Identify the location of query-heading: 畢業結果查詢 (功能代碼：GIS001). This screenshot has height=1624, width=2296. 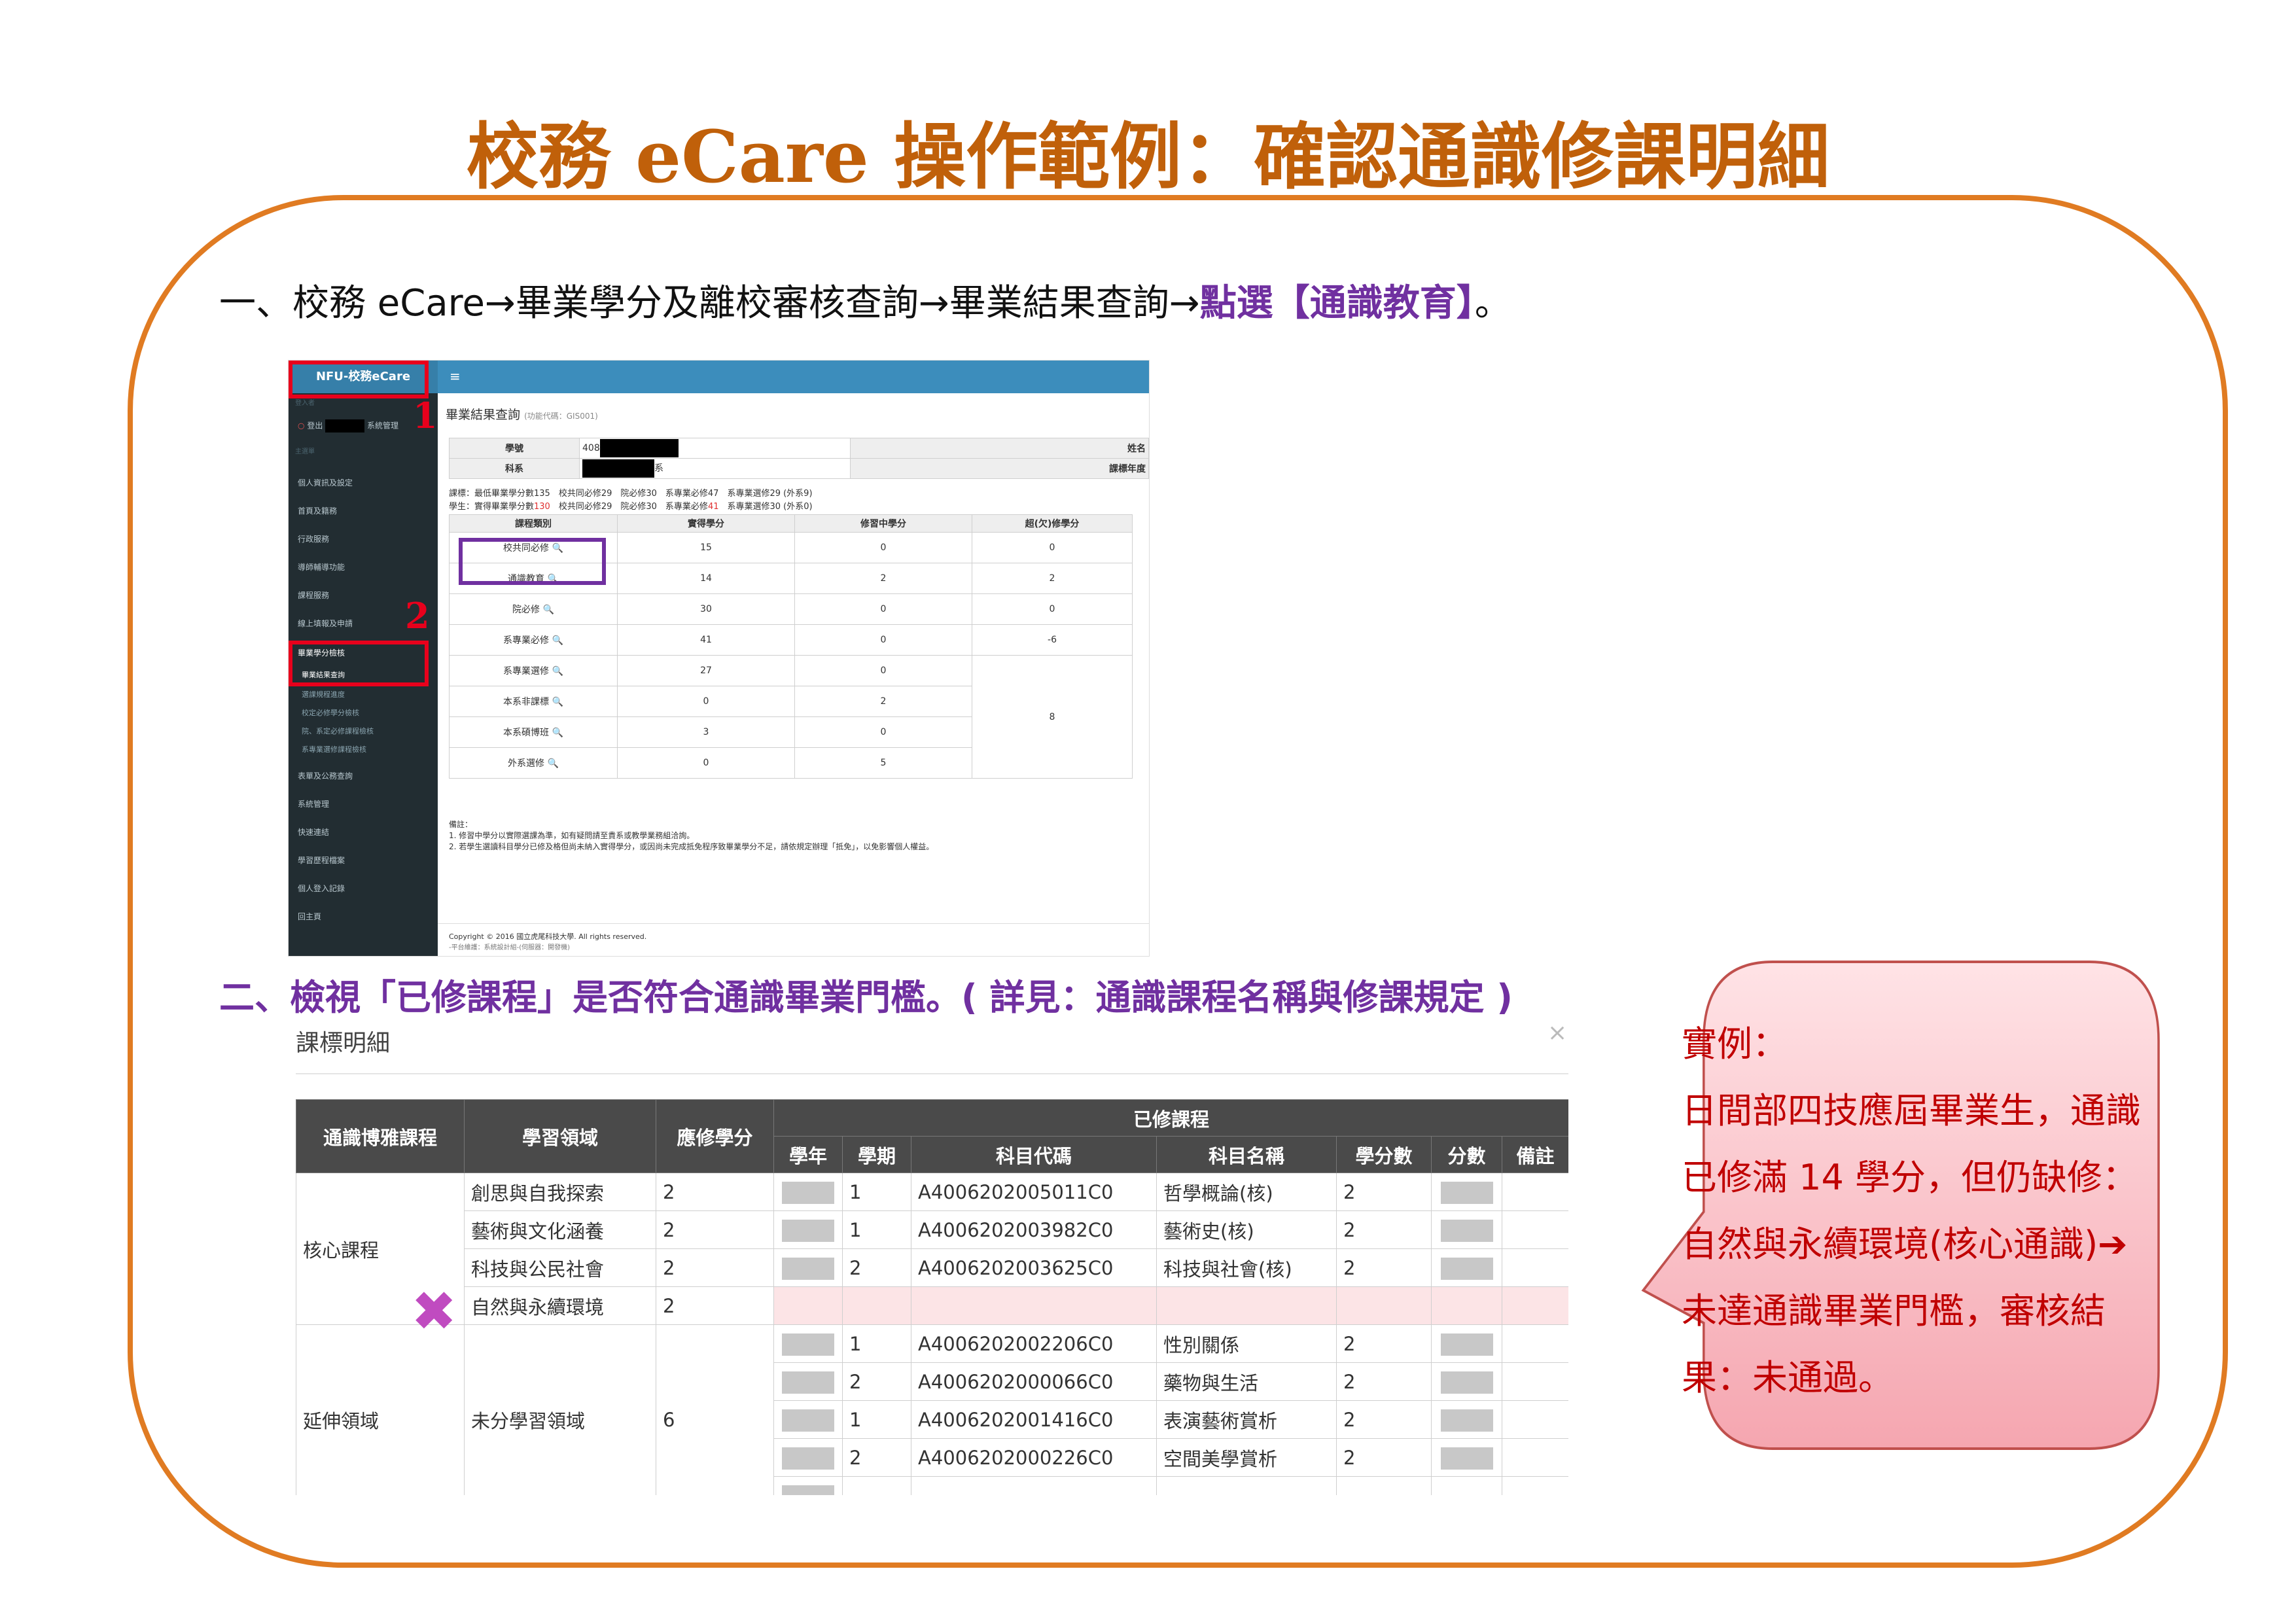
(522, 415).